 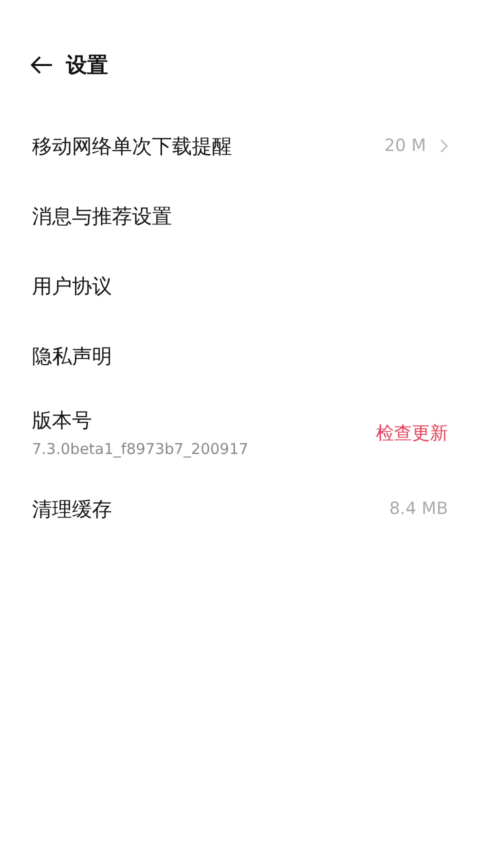 I want to click on settings-row: 版本号 7.3.0beta1_f8973b7_200917 检查更新, so click(x=240, y=432).